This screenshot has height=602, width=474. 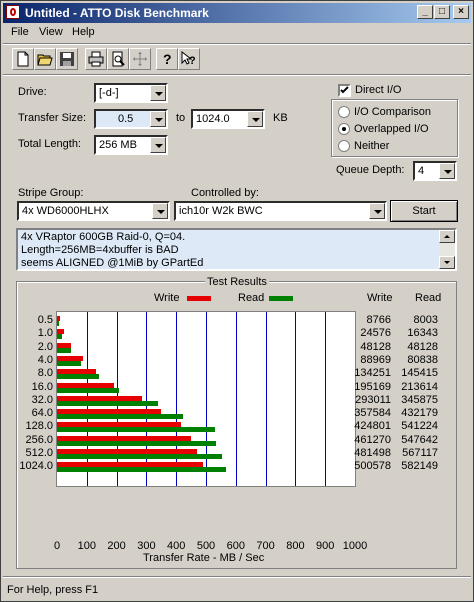 I want to click on read-value: 8003, so click(x=425, y=320).